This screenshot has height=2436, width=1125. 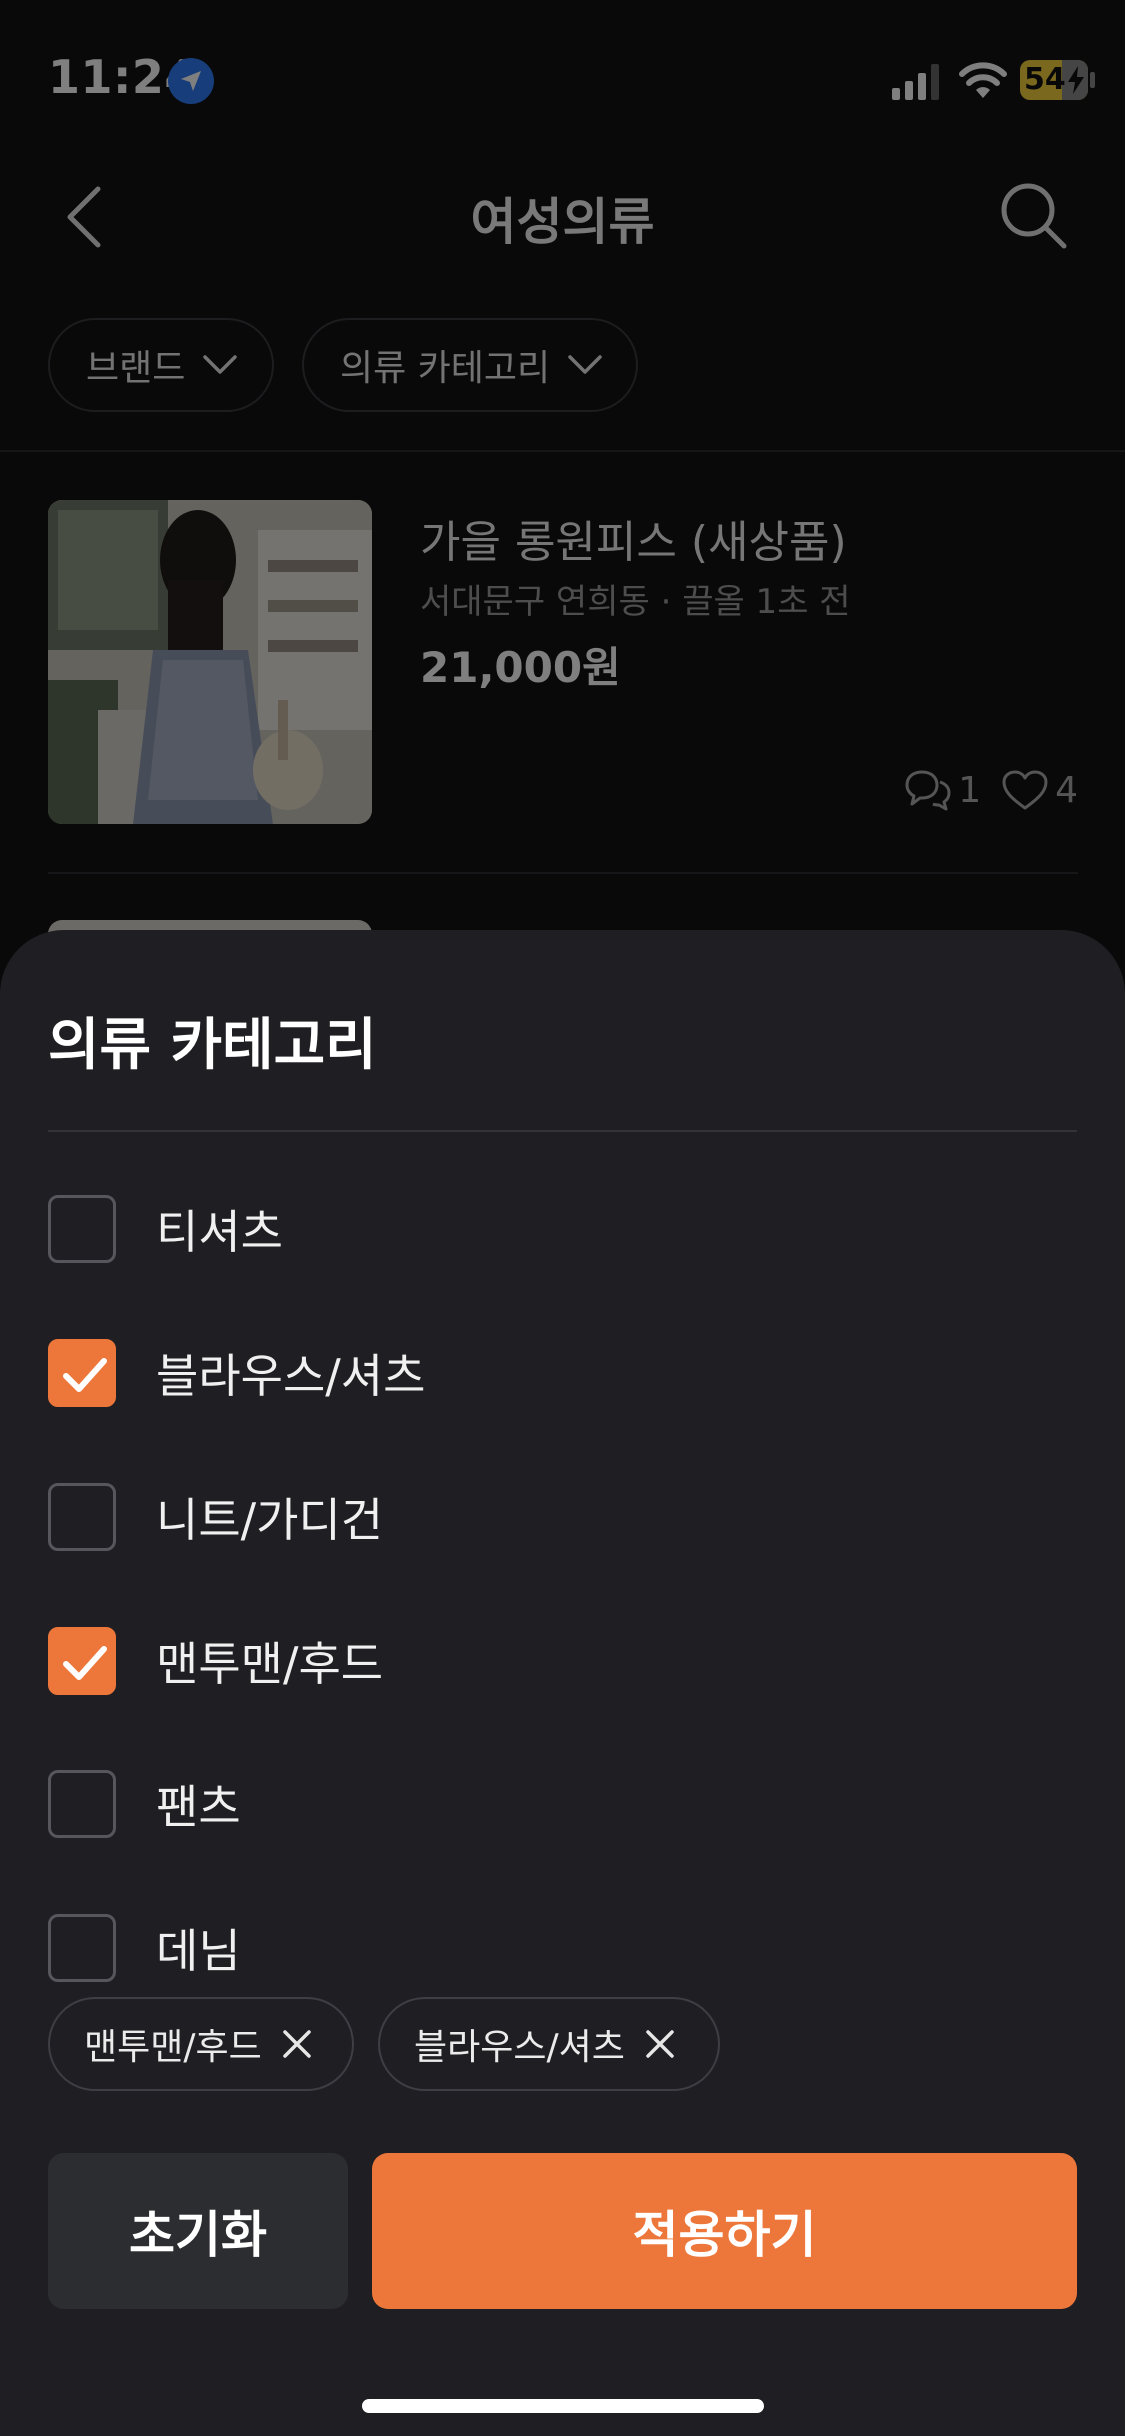 I want to click on sheet-title: 의류 카테고리, so click(x=212, y=1045).